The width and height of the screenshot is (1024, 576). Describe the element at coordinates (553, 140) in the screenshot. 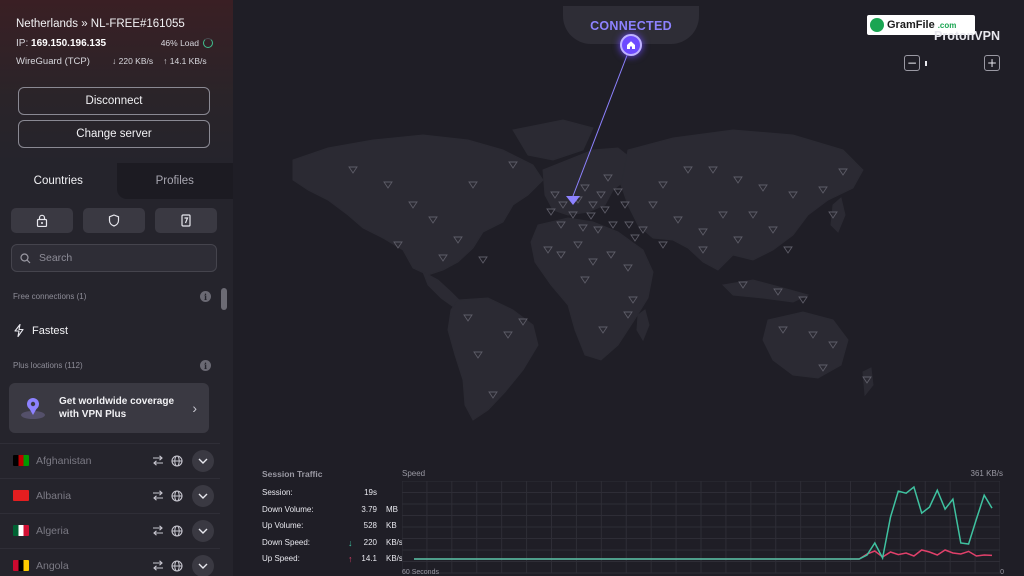

I see `greenland-landmass` at that location.